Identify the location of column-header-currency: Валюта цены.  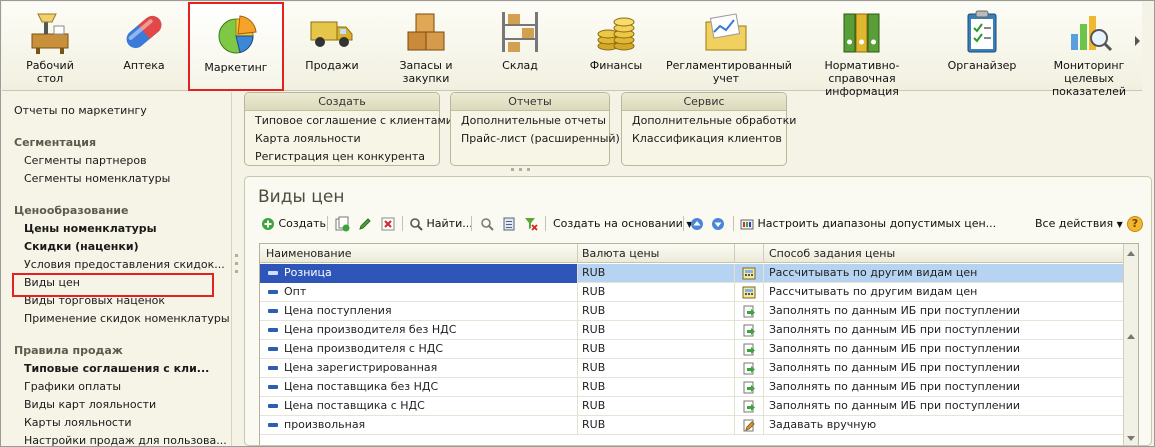
(656, 253).